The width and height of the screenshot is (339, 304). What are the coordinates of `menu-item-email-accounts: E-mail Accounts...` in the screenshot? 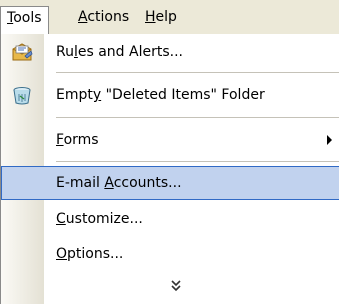 It's located at (170, 183).